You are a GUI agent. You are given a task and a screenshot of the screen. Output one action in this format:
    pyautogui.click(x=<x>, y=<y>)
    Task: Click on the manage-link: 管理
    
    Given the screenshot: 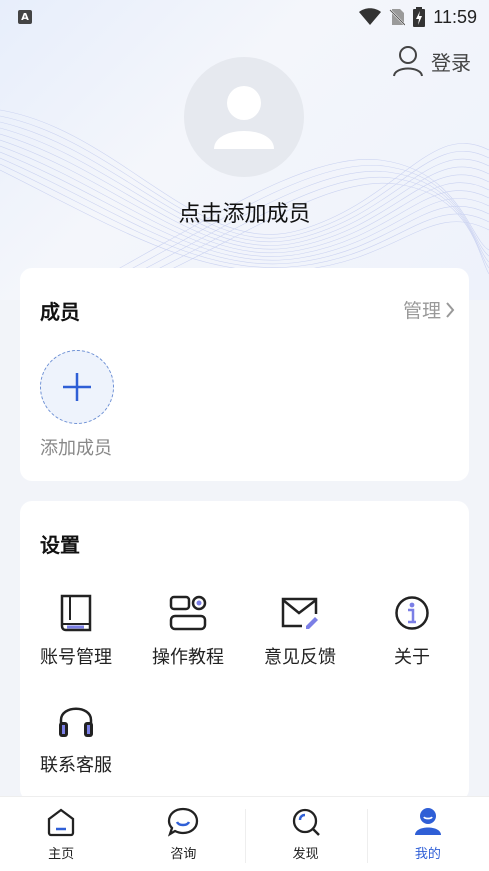 What is the action you would take?
    pyautogui.click(x=429, y=309)
    